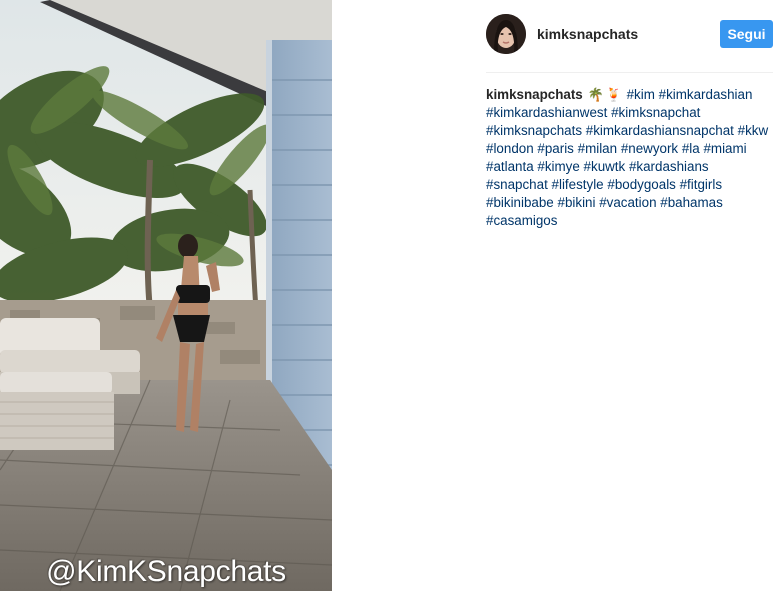 The image size is (773, 591). What do you see at coordinates (597, 148) in the screenshot?
I see `hashtag-link: #milan` at bounding box center [597, 148].